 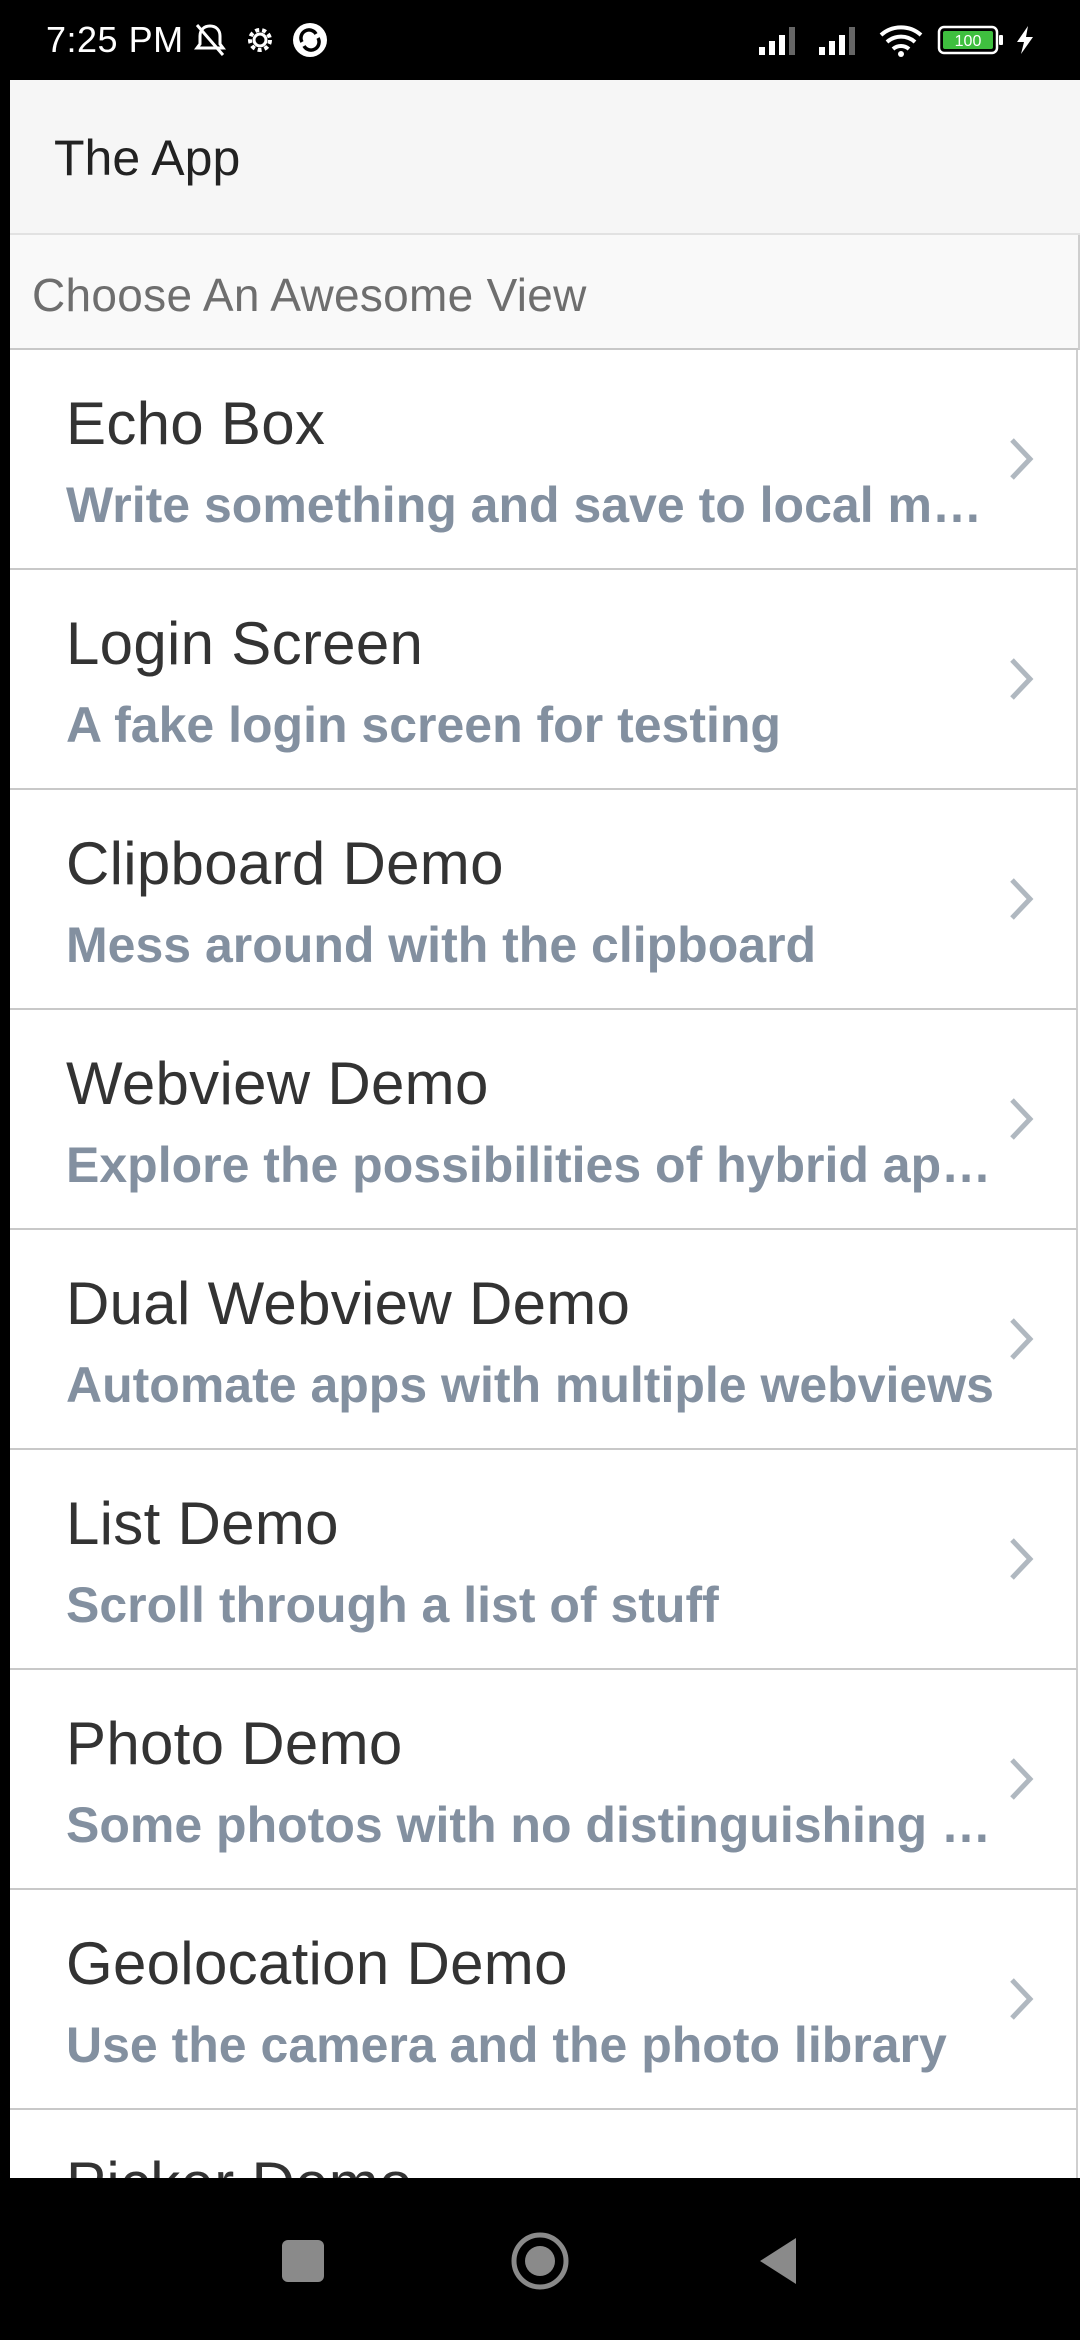 What do you see at coordinates (423, 725) in the screenshot?
I see `list-item-subtitle: A fake login screen for testing` at bounding box center [423, 725].